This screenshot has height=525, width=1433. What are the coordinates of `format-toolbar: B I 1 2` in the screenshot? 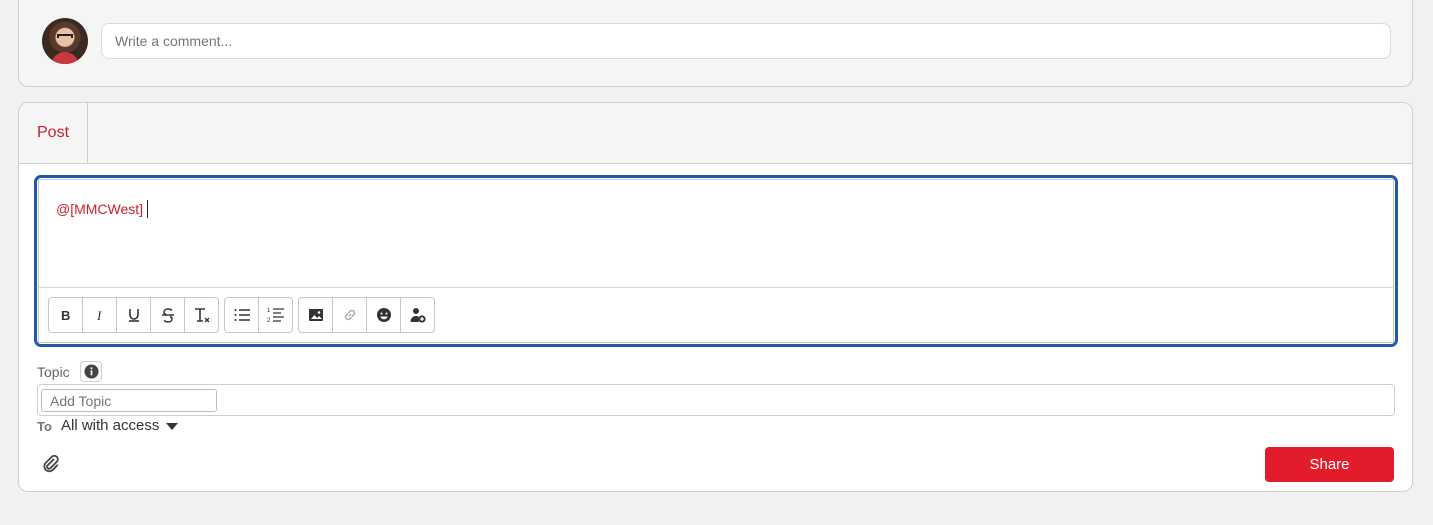 It's located at (244, 315).